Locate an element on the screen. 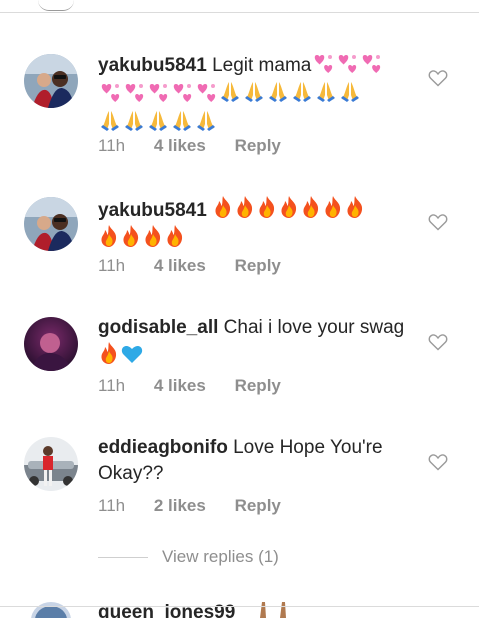 The image size is (479, 618). comment-username: eddieagbonifo is located at coordinates (163, 447).